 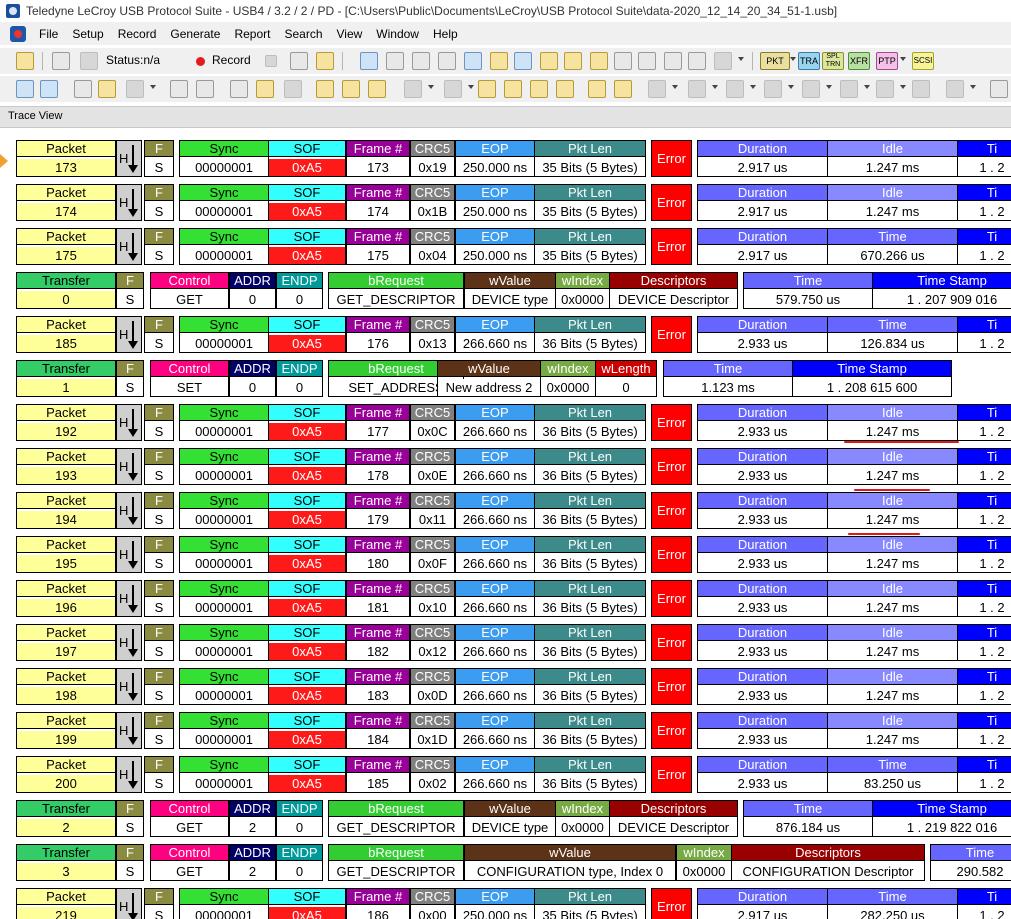 I want to click on power-icon, so click(x=723, y=61).